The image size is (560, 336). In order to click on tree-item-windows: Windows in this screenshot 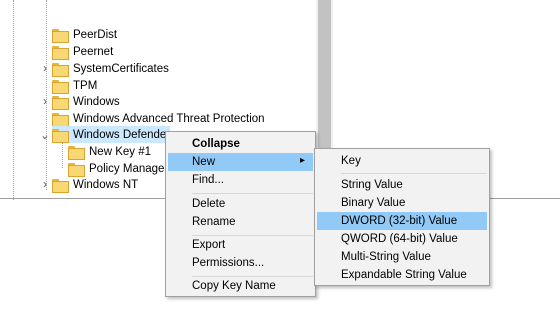, I will do `click(86, 101)`.